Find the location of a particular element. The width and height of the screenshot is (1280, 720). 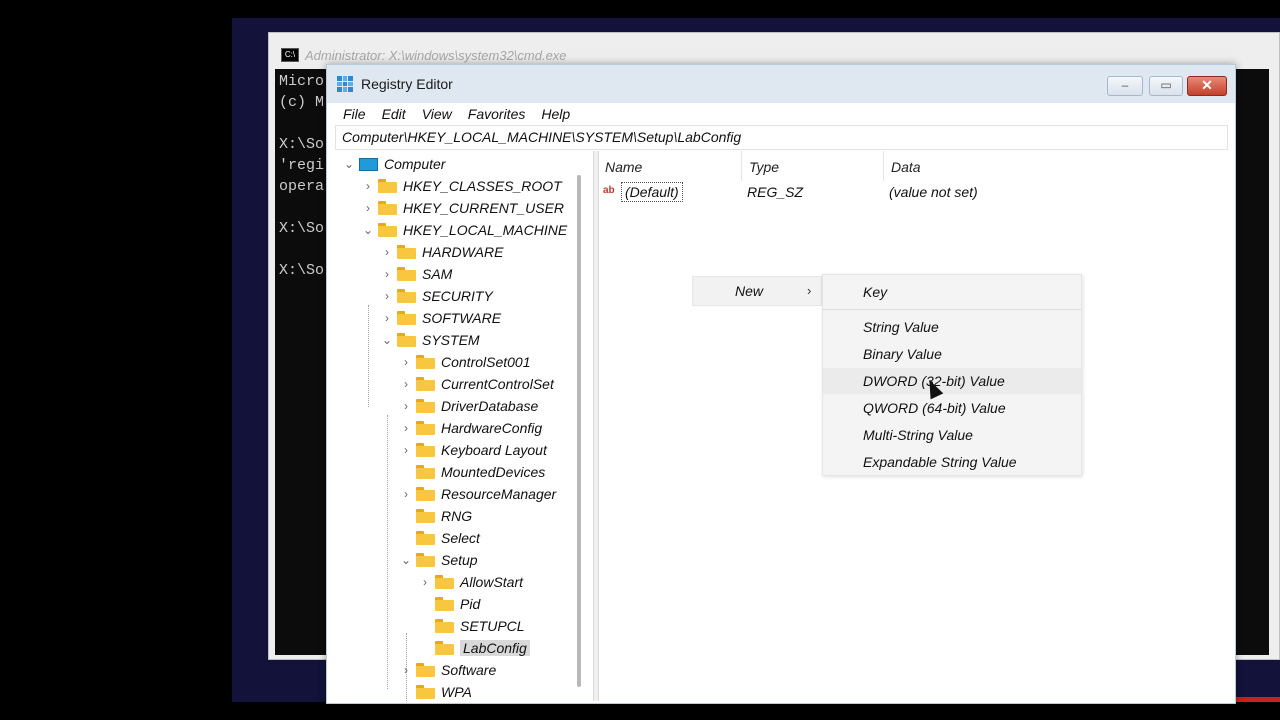

menu-item-qword-value: QWORD (64-bit) Value is located at coordinates (952, 408).